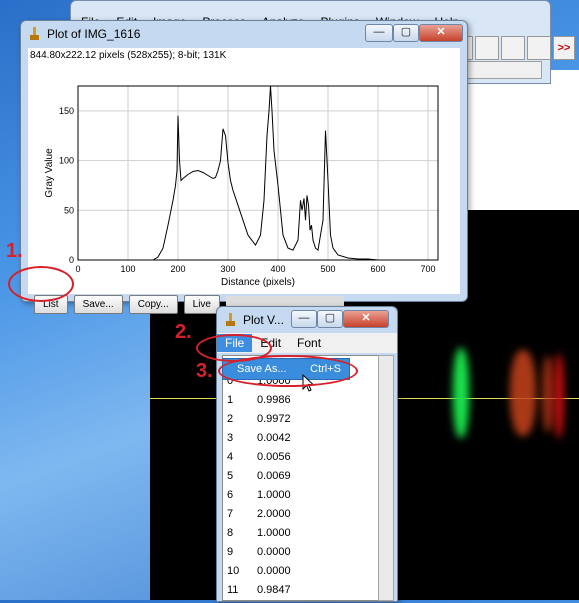 The height and width of the screenshot is (603, 579). Describe the element at coordinates (77, 269) in the screenshot. I see `x-tick-label: 0` at that location.